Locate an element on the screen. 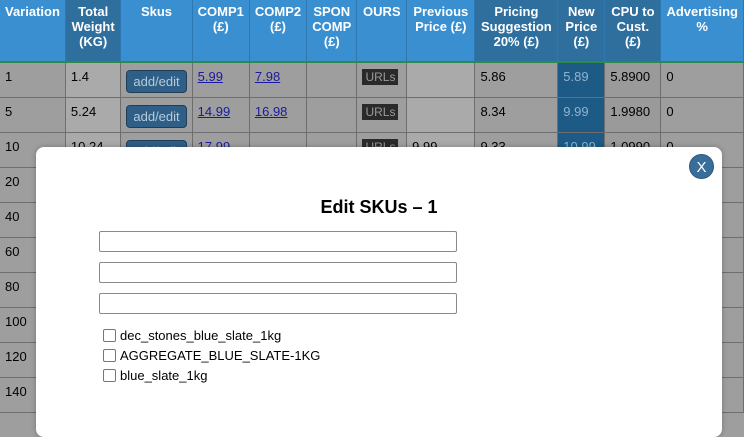 The height and width of the screenshot is (437, 744). sku-option-label: dec_stones_blue_slate_1kg is located at coordinates (201, 335).